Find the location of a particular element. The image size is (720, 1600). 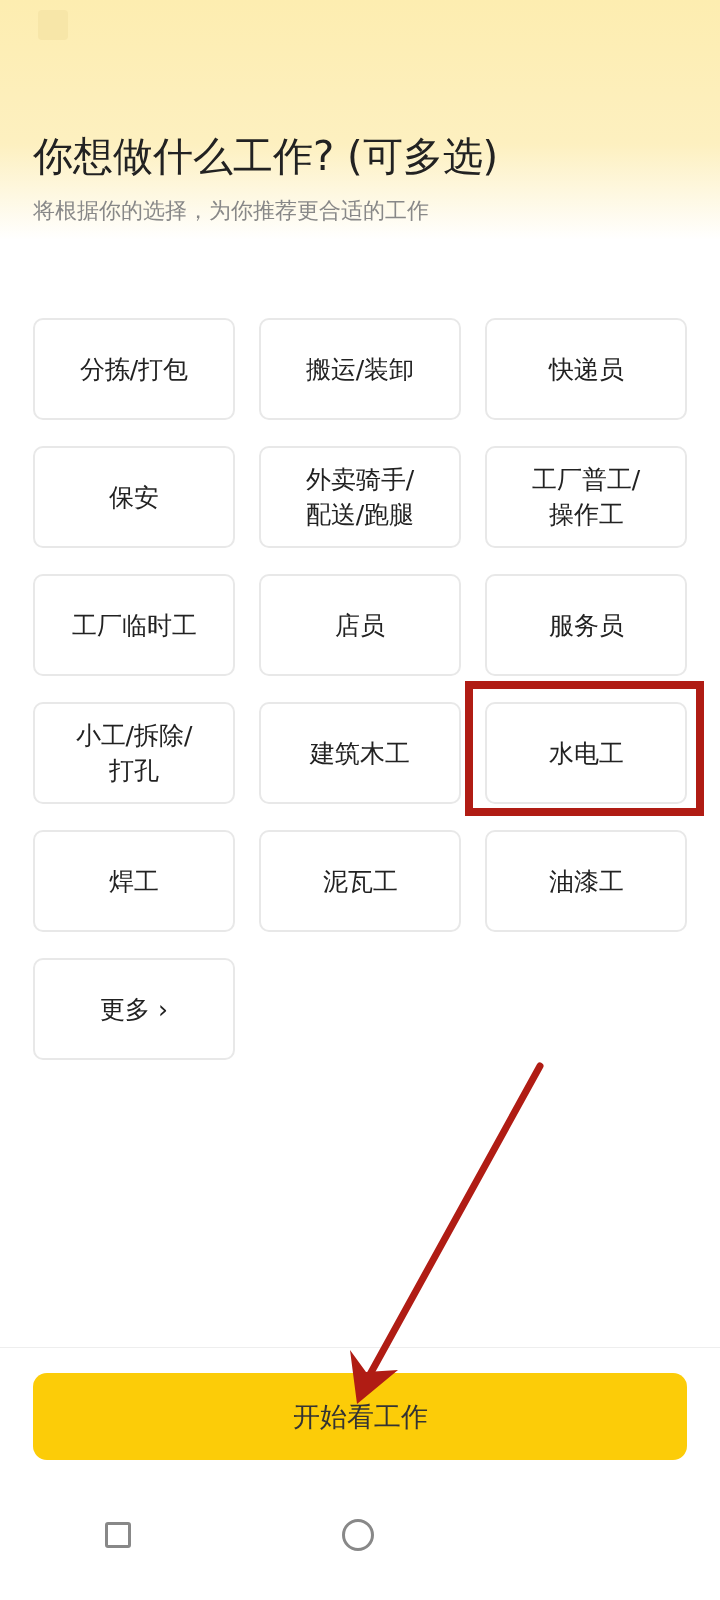

job-option: 工厂普工/ 操作工 is located at coordinates (586, 497).